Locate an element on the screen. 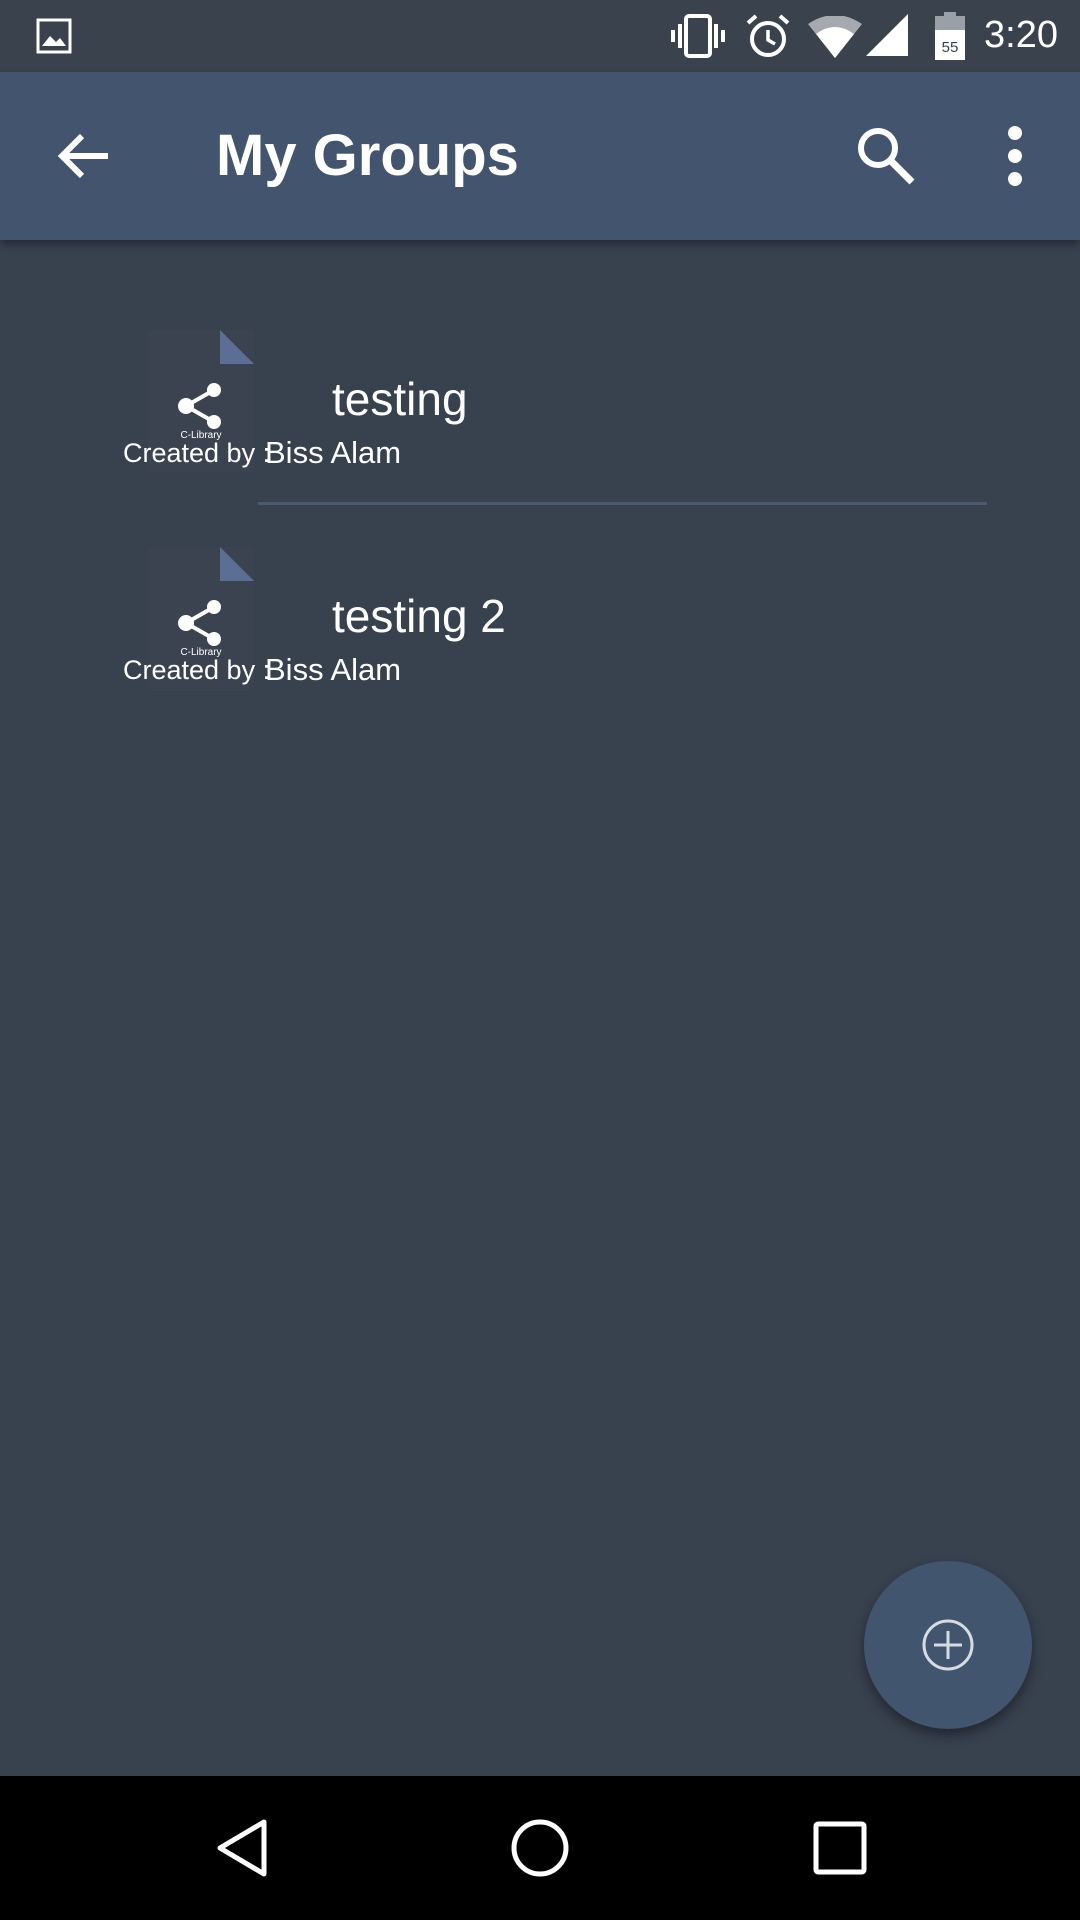 Image resolution: width=1080 pixels, height=1920 pixels. back-arrow-icon is located at coordinates (84, 156).